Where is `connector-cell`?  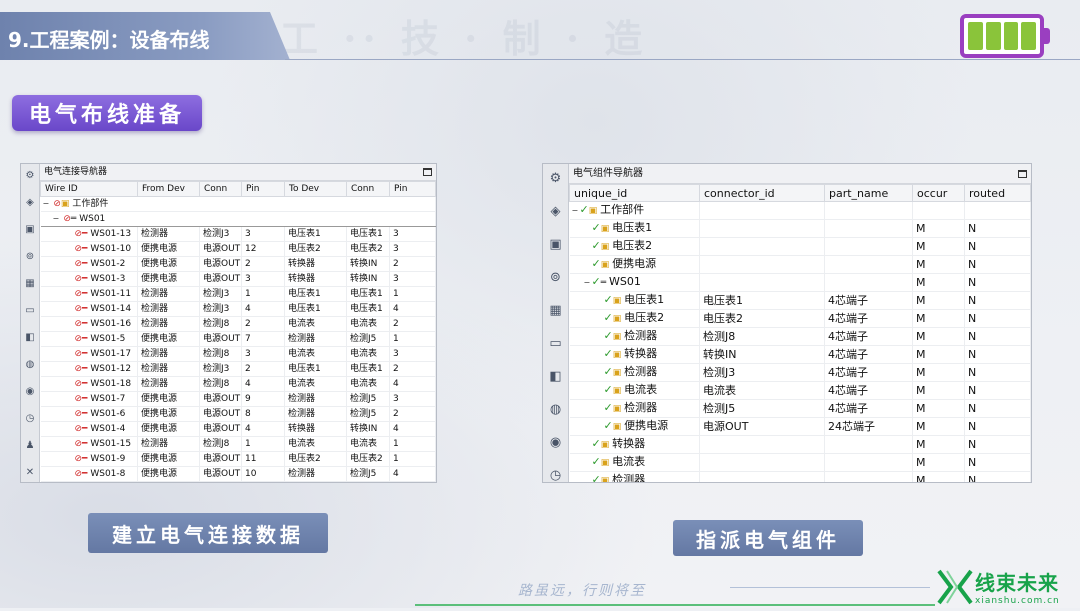
connector-cell is located at coordinates (762, 462).